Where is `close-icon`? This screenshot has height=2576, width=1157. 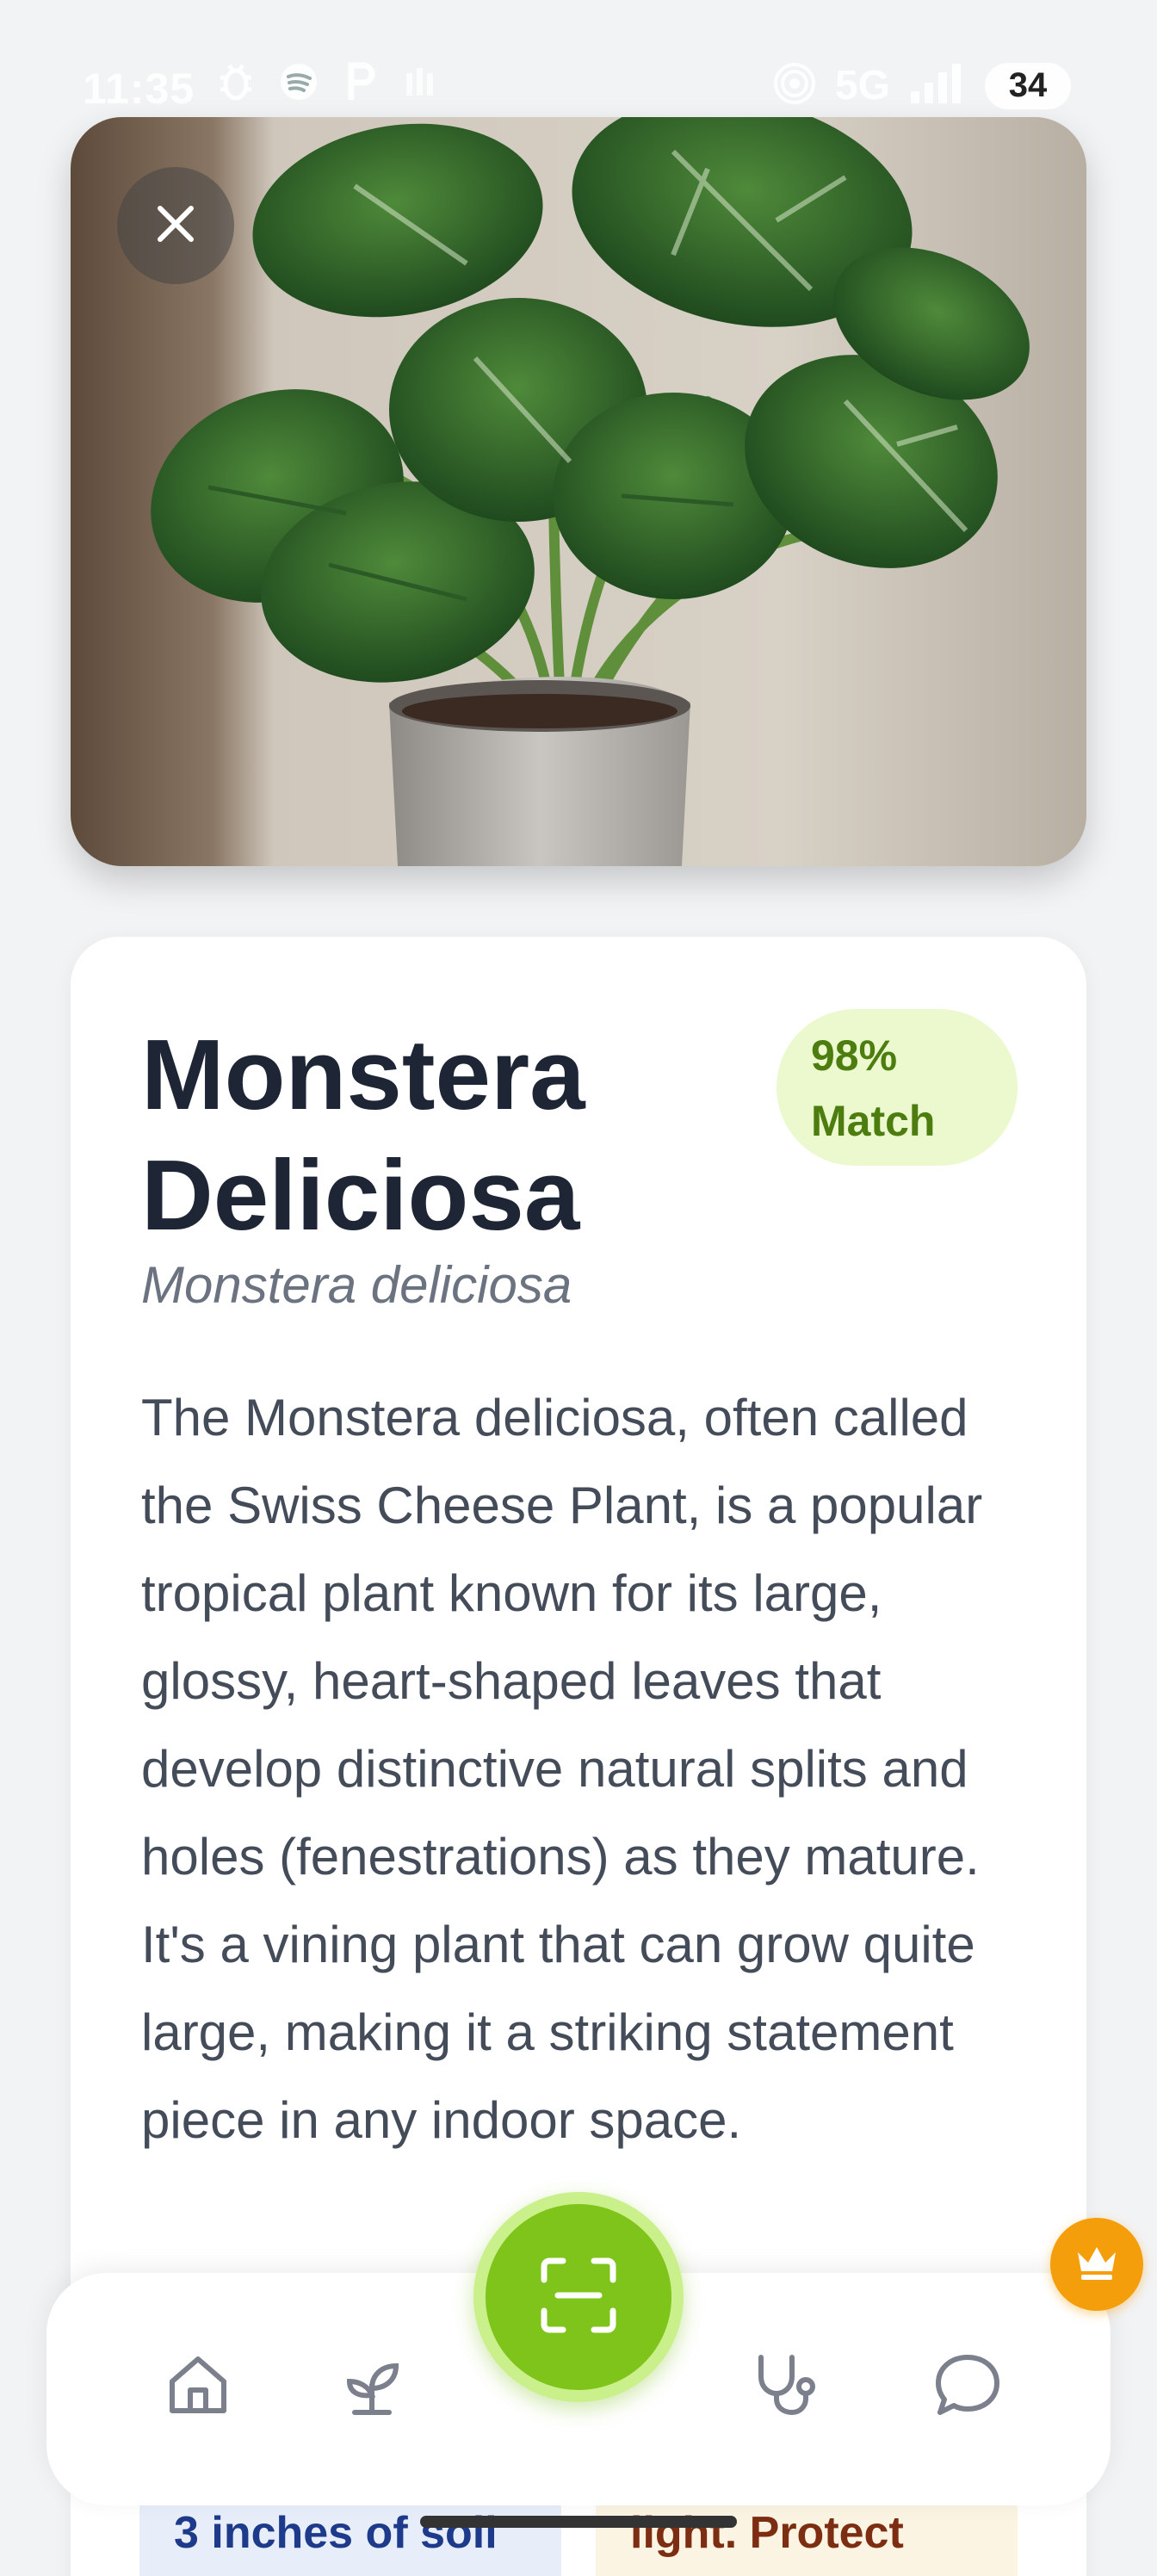 close-icon is located at coordinates (175, 226).